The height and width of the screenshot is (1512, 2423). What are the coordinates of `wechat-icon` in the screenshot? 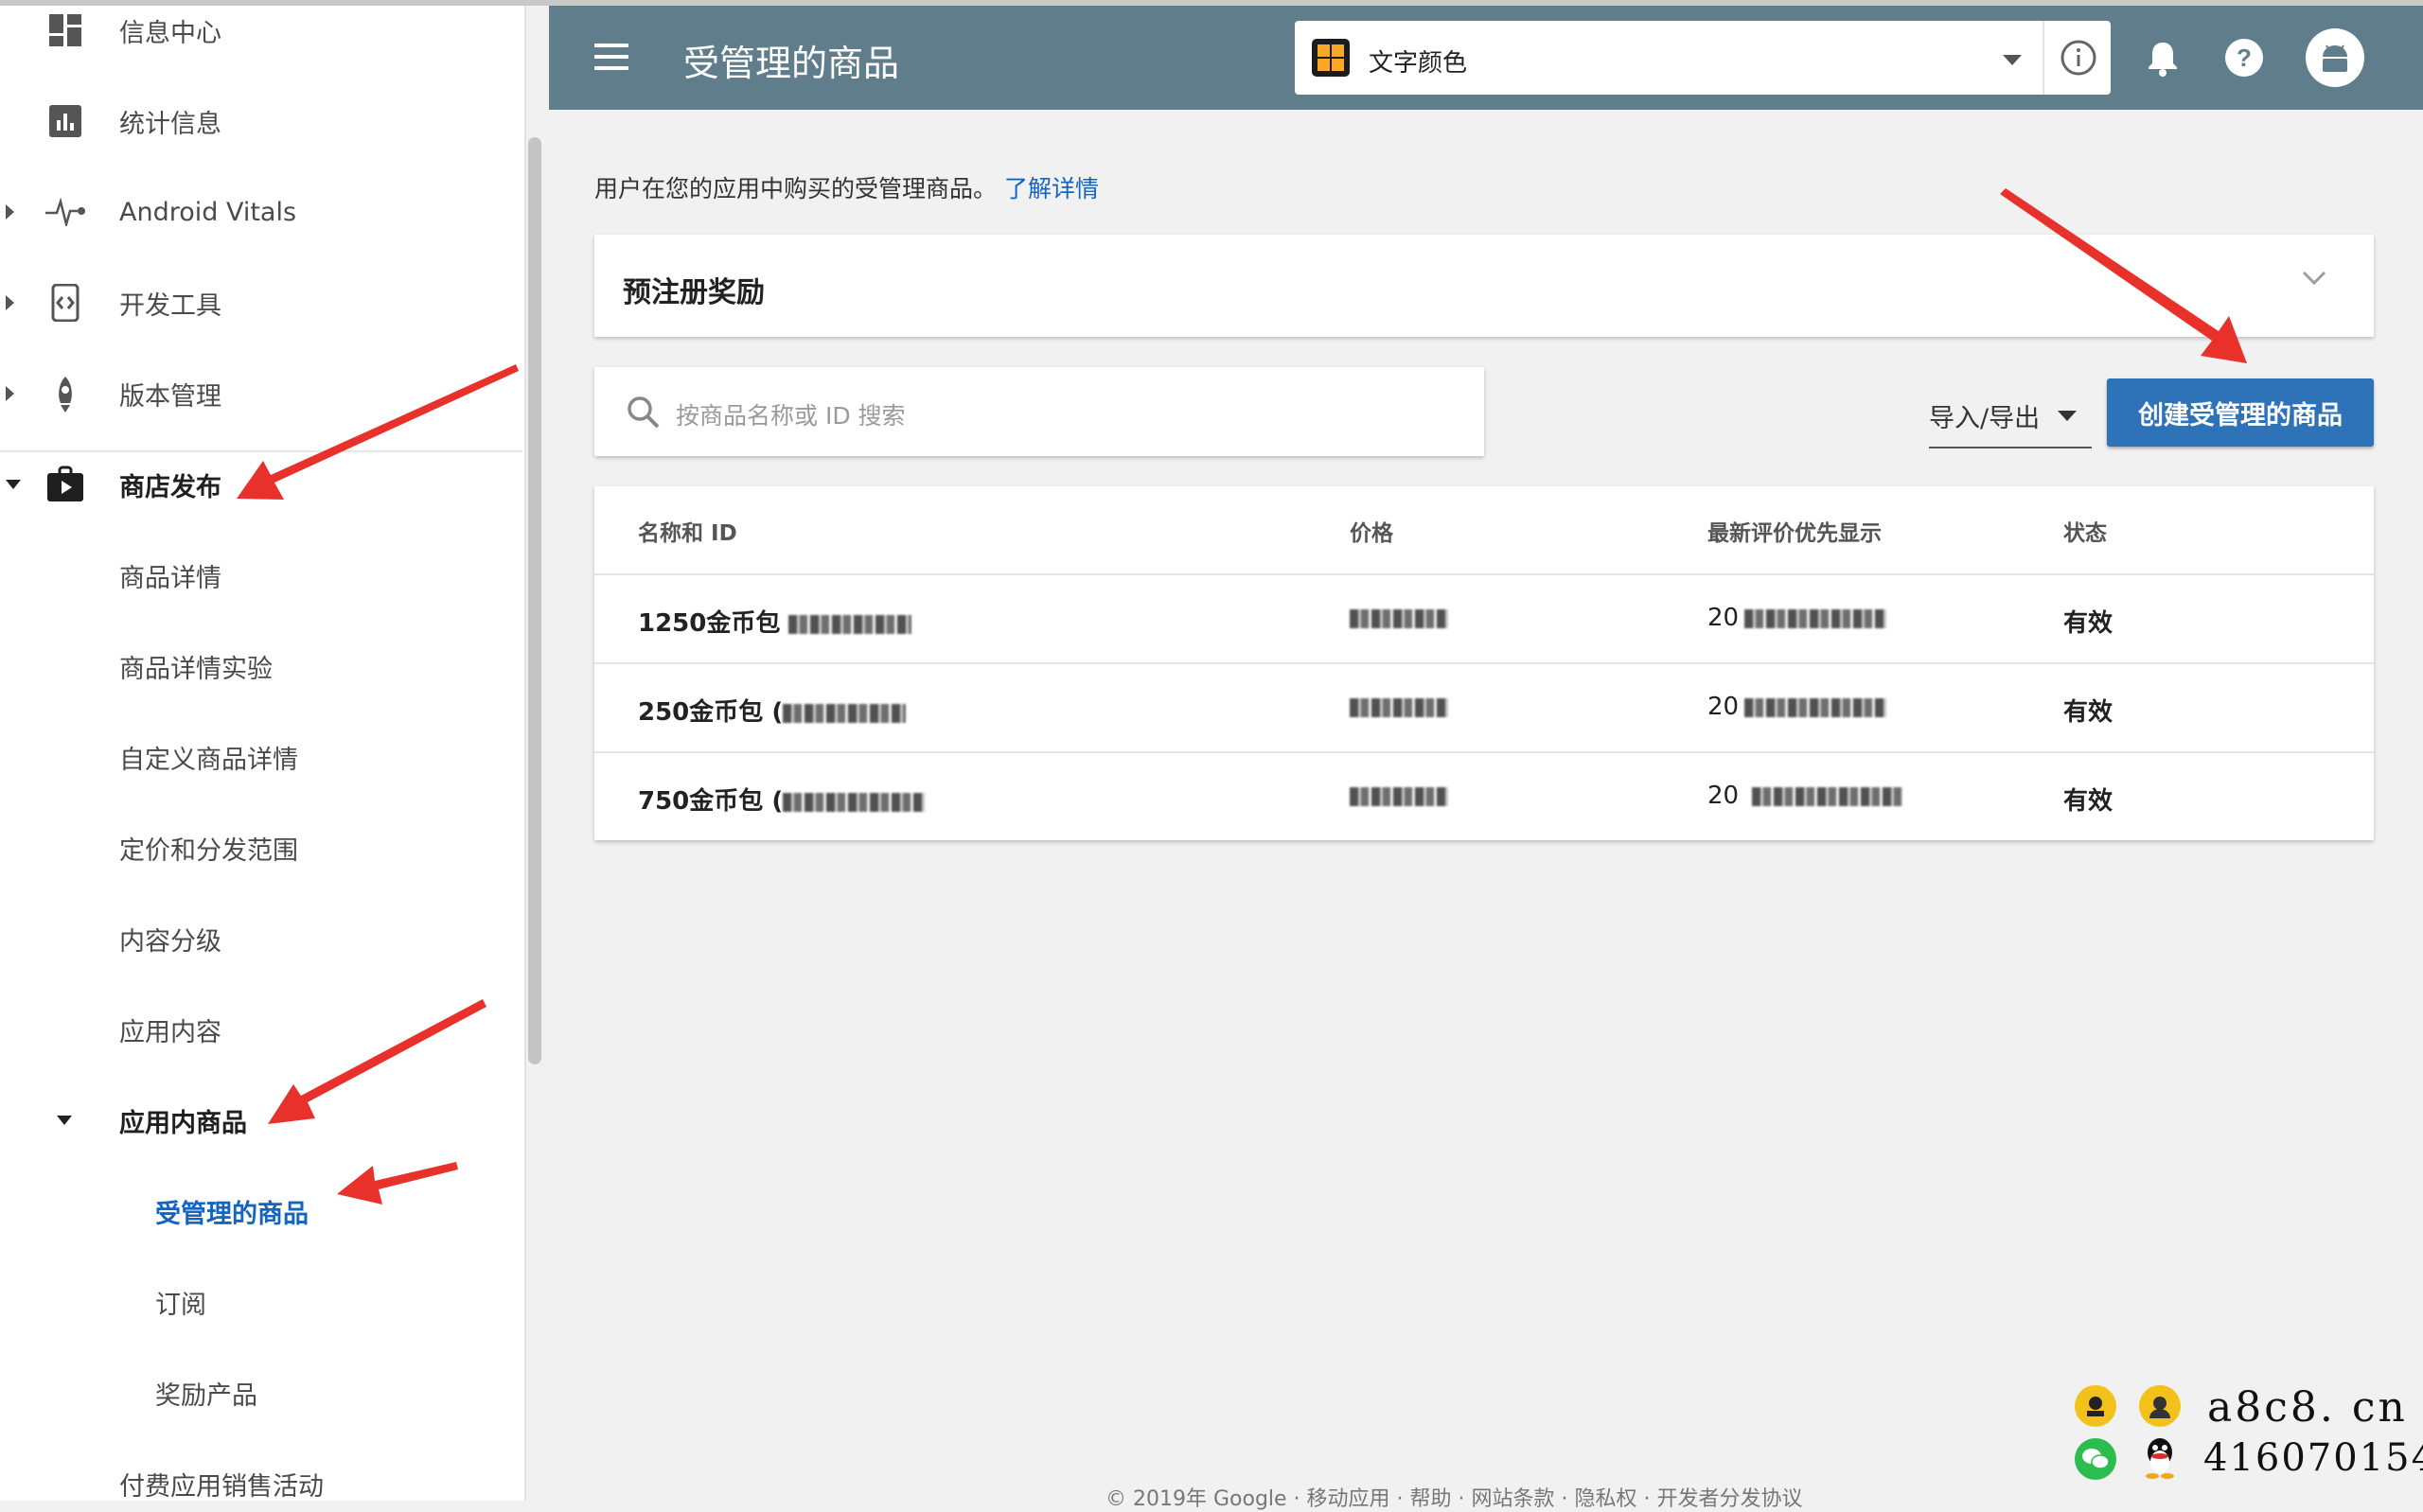 It's located at (2095, 1459).